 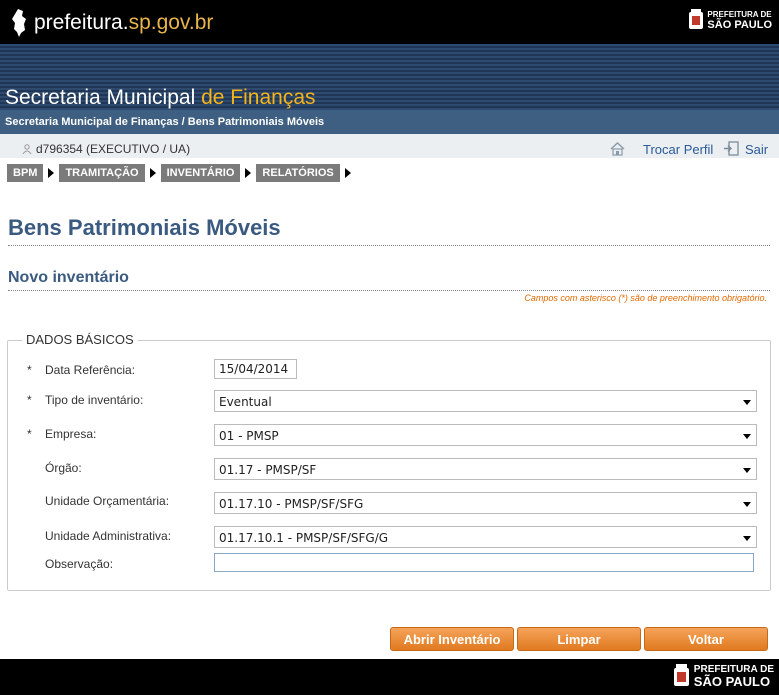 I want to click on empresa-value: 01 - PMSP, so click(x=249, y=436).